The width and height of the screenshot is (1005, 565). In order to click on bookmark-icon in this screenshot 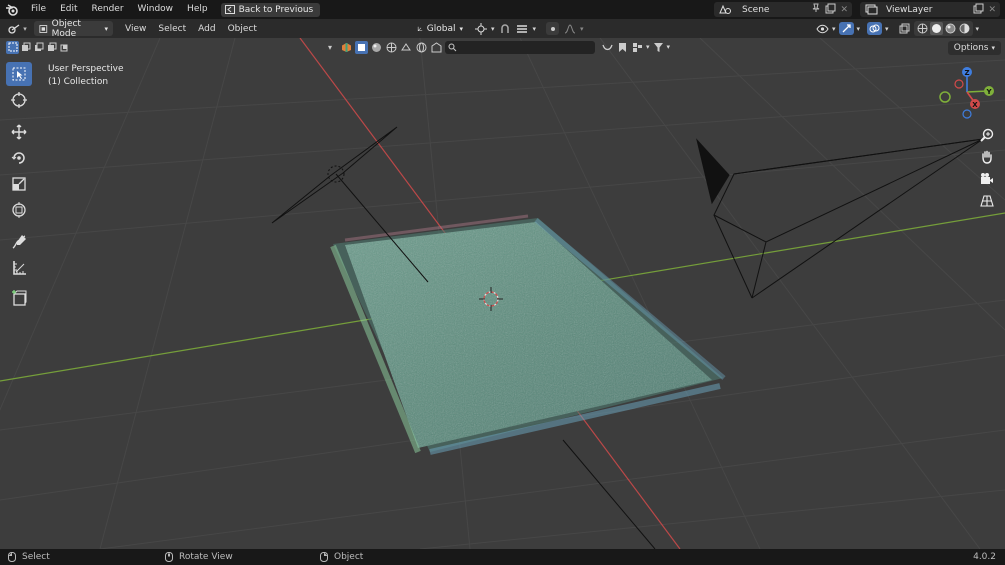, I will do `click(622, 47)`.